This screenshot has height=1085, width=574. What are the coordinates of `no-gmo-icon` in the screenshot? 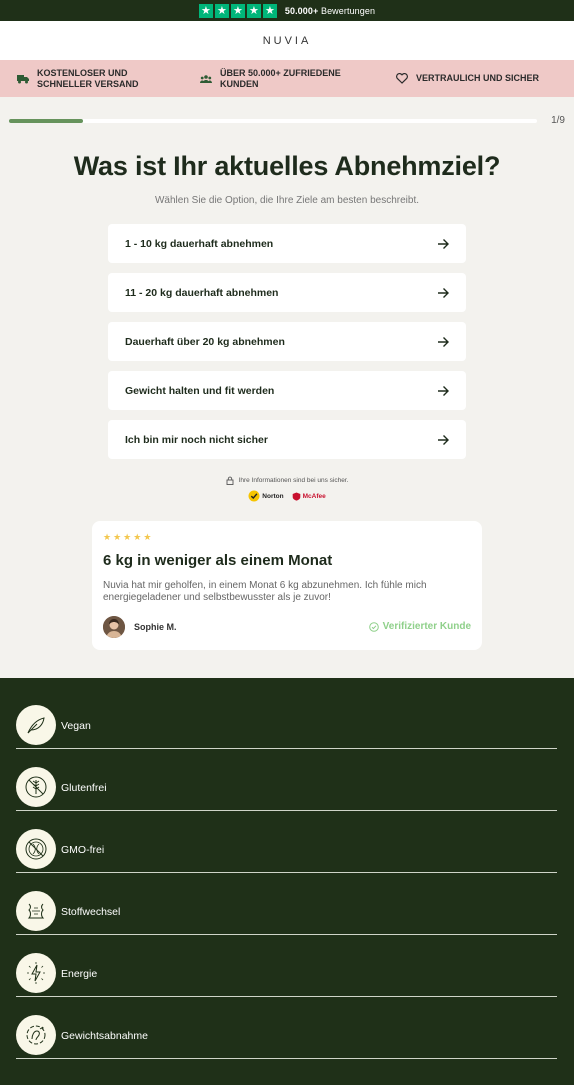 It's located at (36, 849).